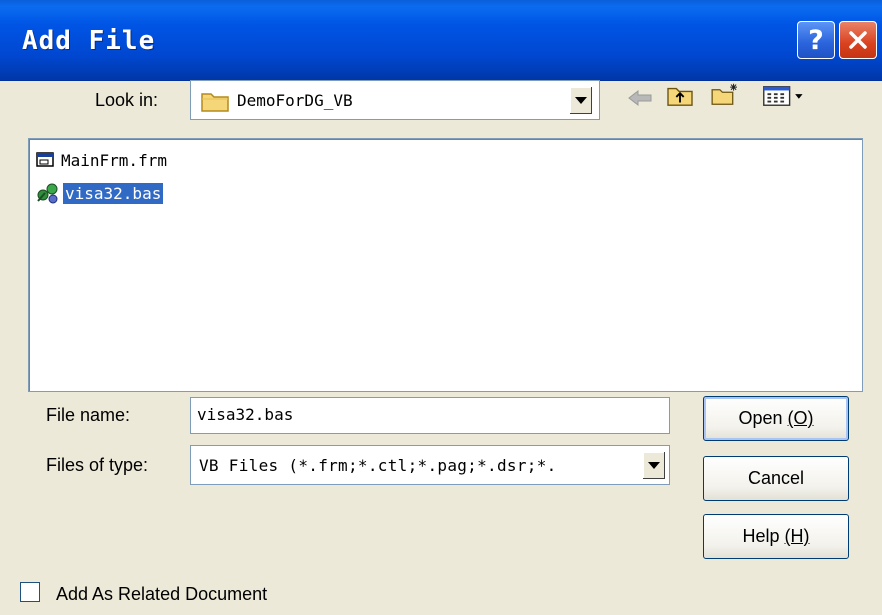 This screenshot has height=615, width=882. What do you see at coordinates (580, 100) in the screenshot?
I see `look-in-dropdown-button` at bounding box center [580, 100].